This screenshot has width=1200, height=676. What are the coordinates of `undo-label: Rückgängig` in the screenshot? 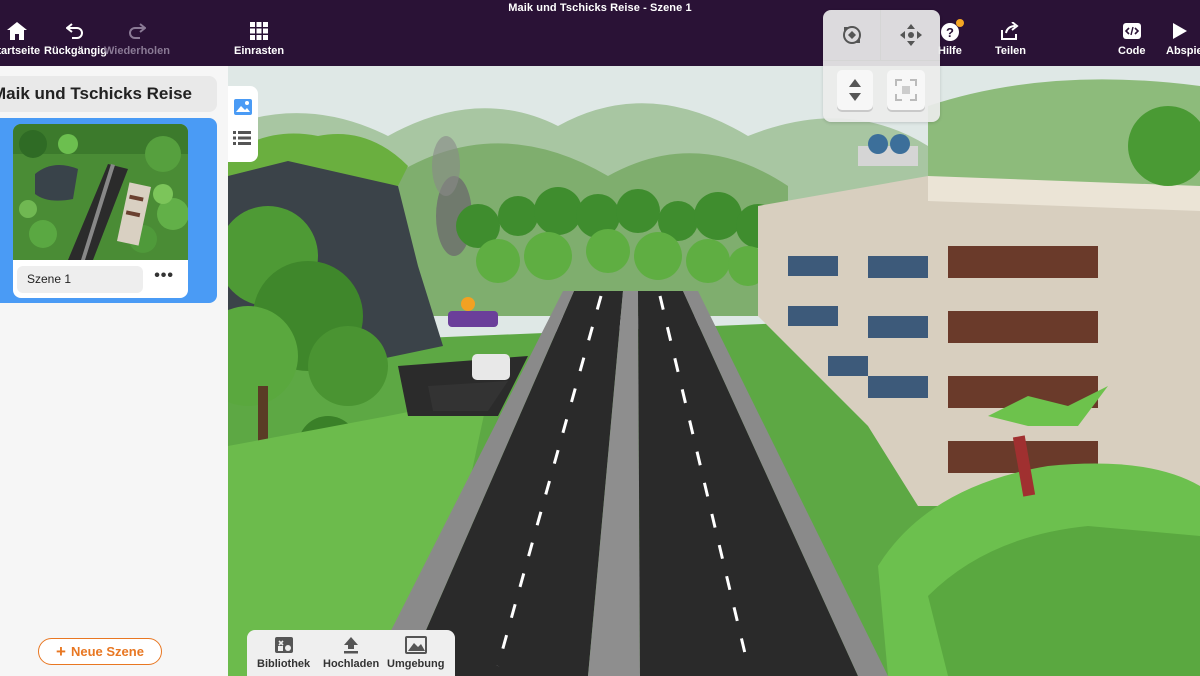 It's located at (75, 51).